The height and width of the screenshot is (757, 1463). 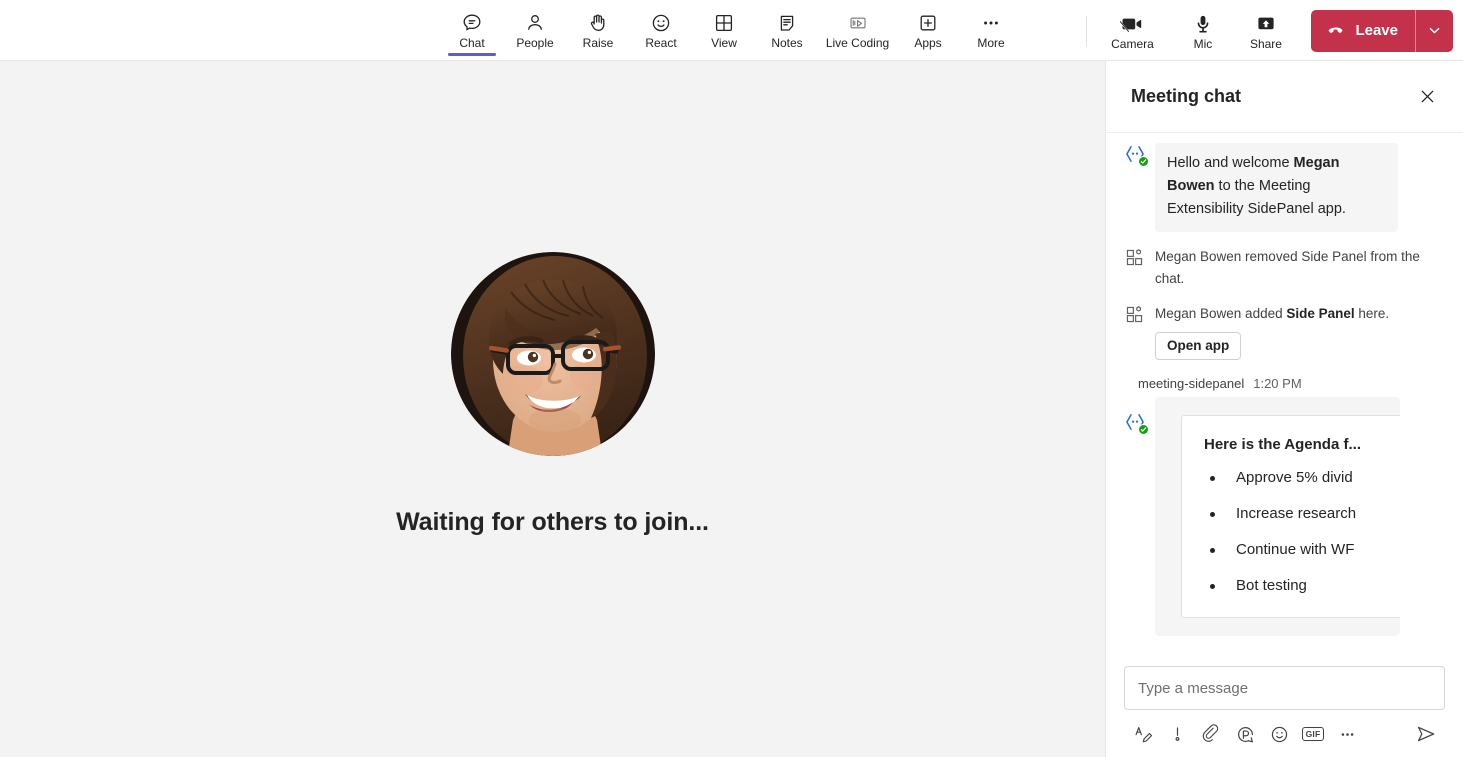 What do you see at coordinates (1203, 43) in the screenshot?
I see `toolbar-label-mic: Mic` at bounding box center [1203, 43].